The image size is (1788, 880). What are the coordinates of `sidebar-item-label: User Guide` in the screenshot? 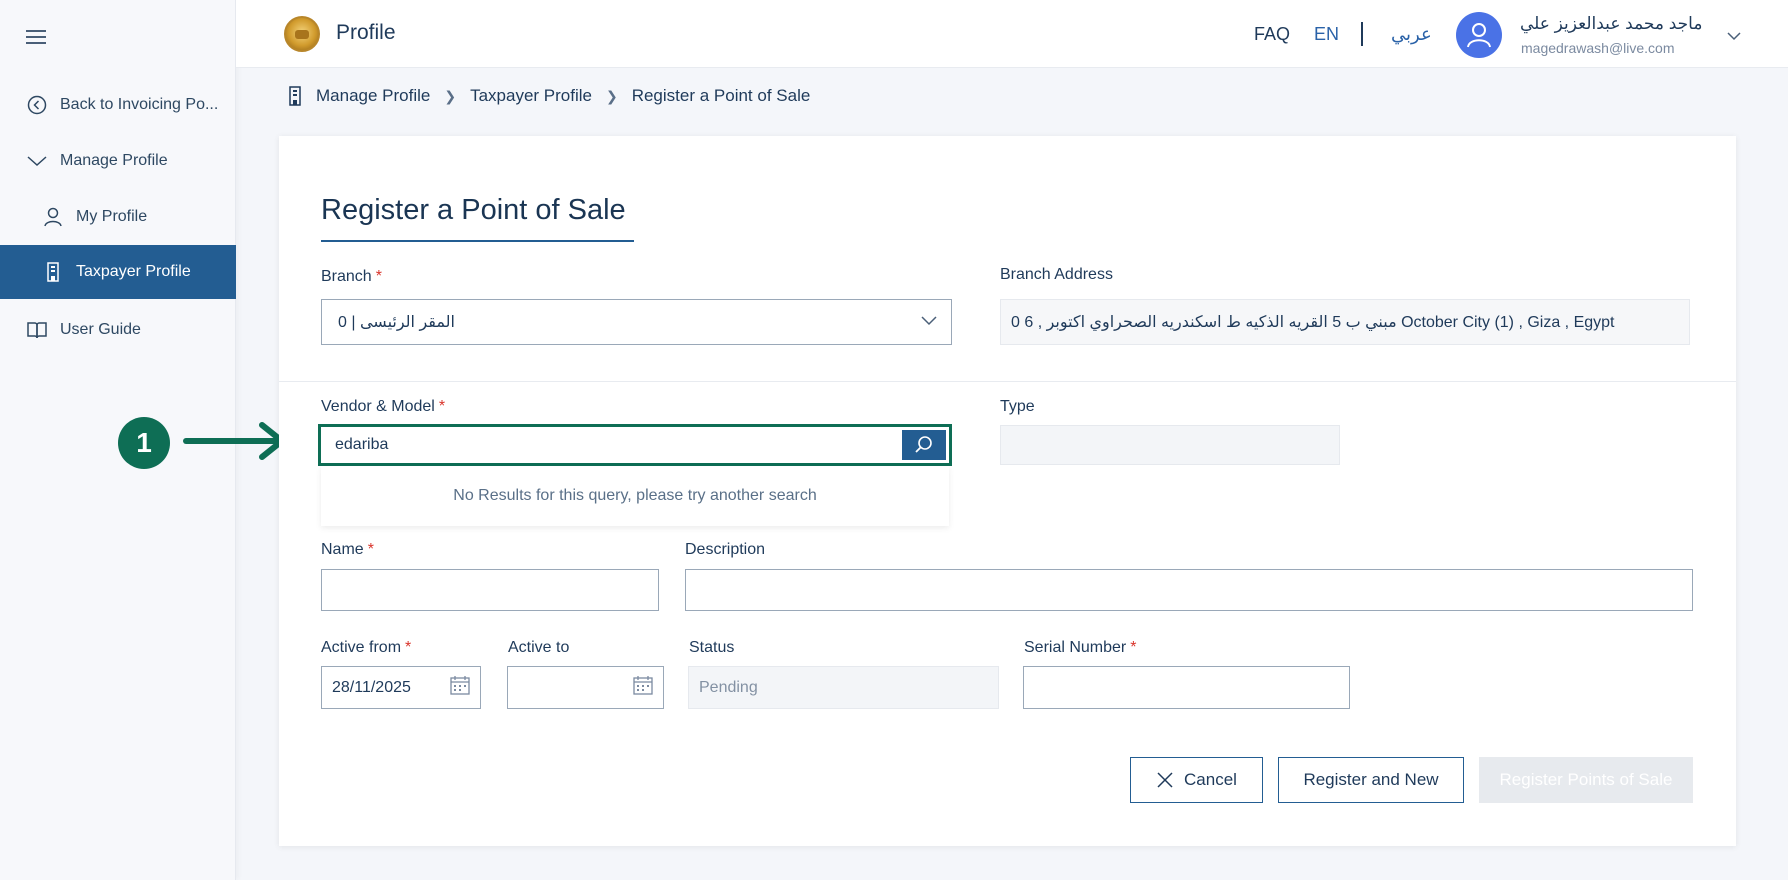 It's located at (100, 329).